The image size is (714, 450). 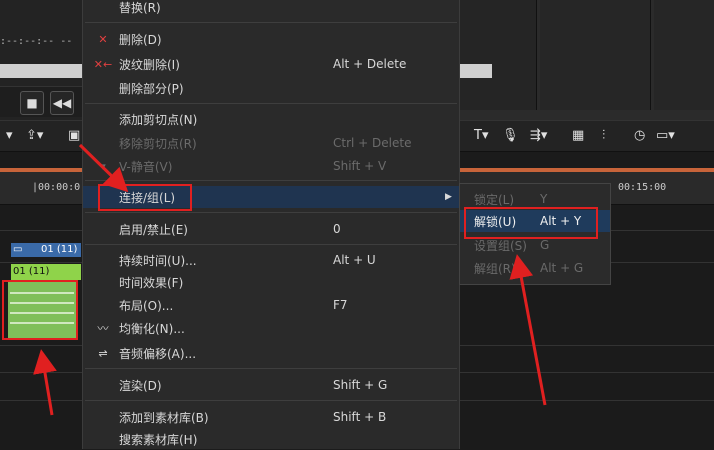 What do you see at coordinates (140, 7) in the screenshot?
I see `menu-item-label: 替换(R)` at bounding box center [140, 7].